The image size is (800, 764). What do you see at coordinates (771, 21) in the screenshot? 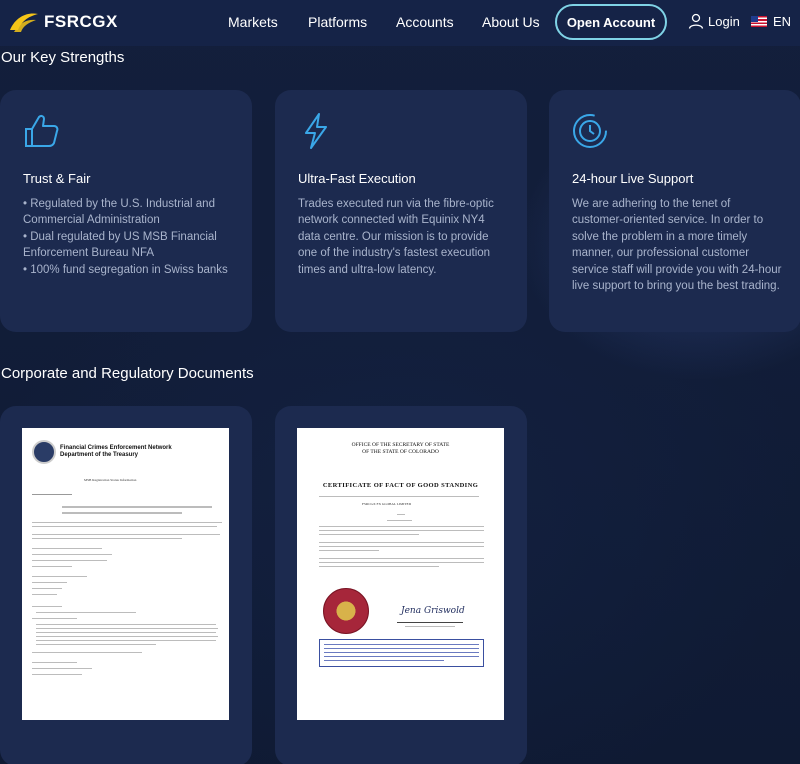
I see `language-selector: EN` at bounding box center [771, 21].